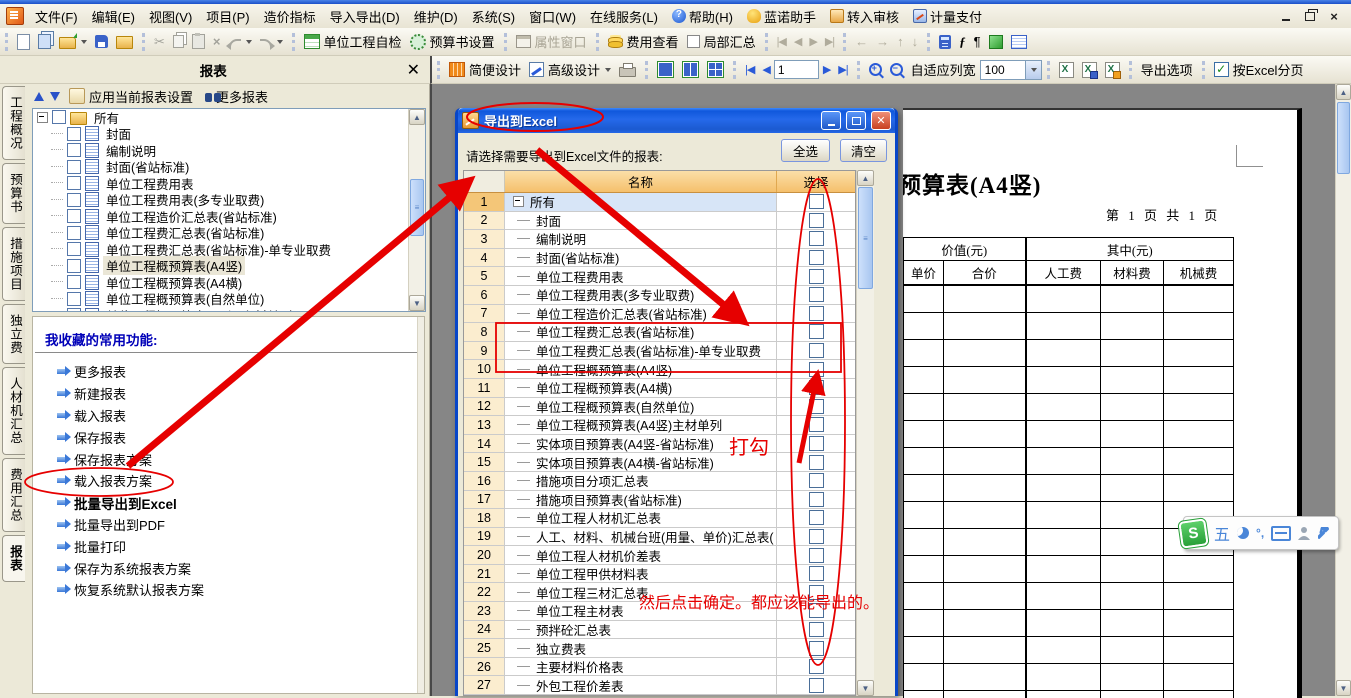 Image resolution: width=1351 pixels, height=698 pixels. Describe the element at coordinates (1260, 533) in the screenshot. I see `punctuation-icon: °,` at that location.